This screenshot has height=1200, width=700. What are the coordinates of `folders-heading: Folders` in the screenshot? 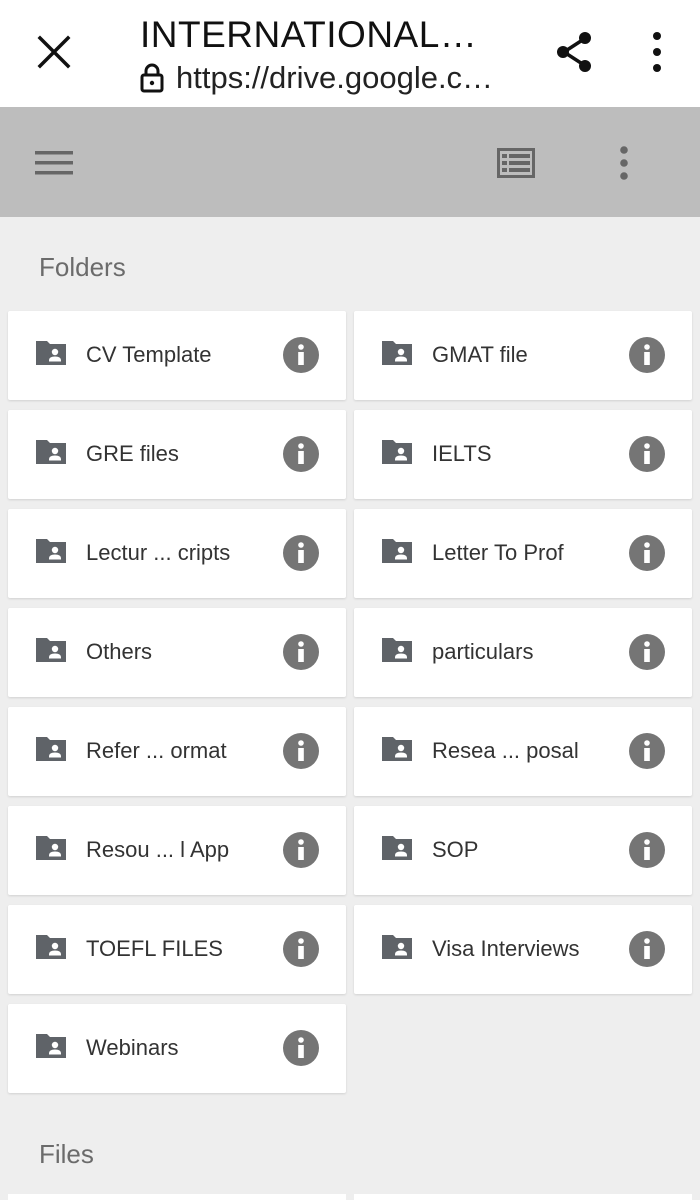 It's located at (82, 267).